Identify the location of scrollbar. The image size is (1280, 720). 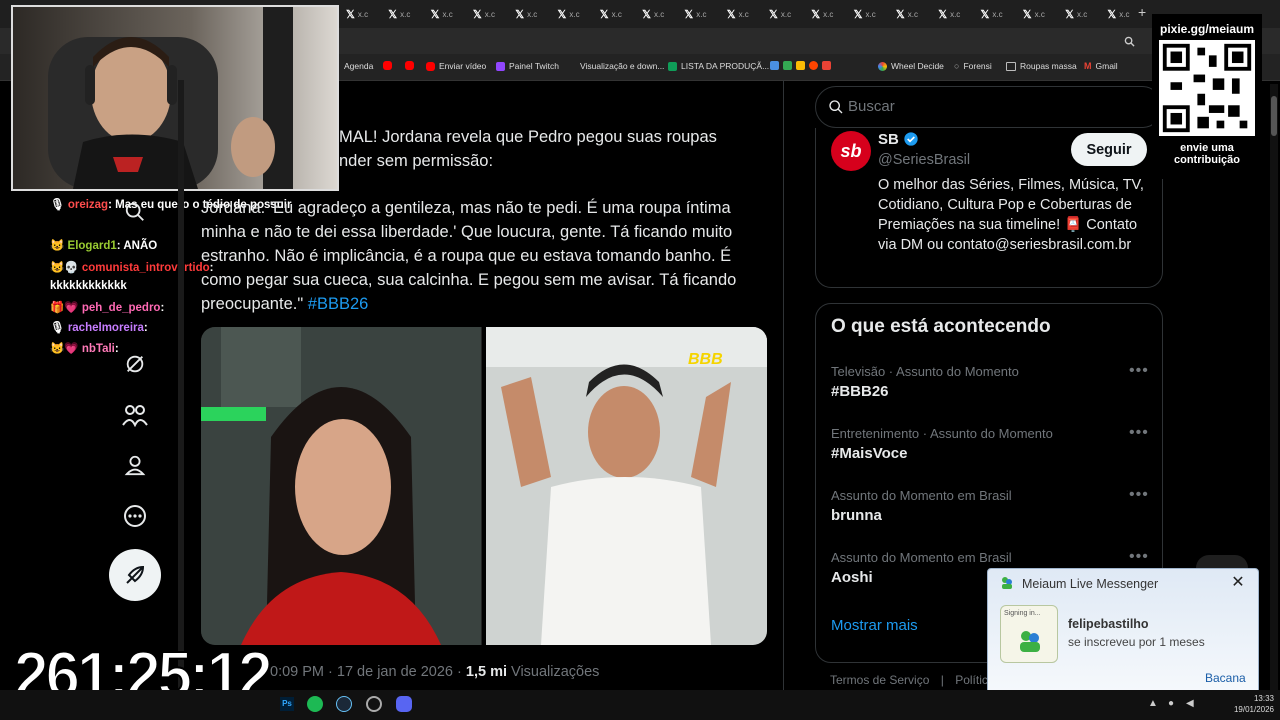
(1274, 387).